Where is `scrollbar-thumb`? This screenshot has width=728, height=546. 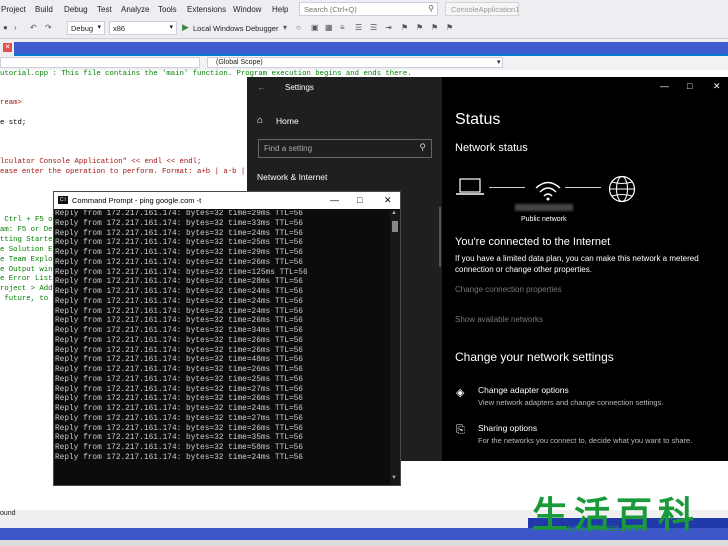
scrollbar-thumb is located at coordinates (395, 226).